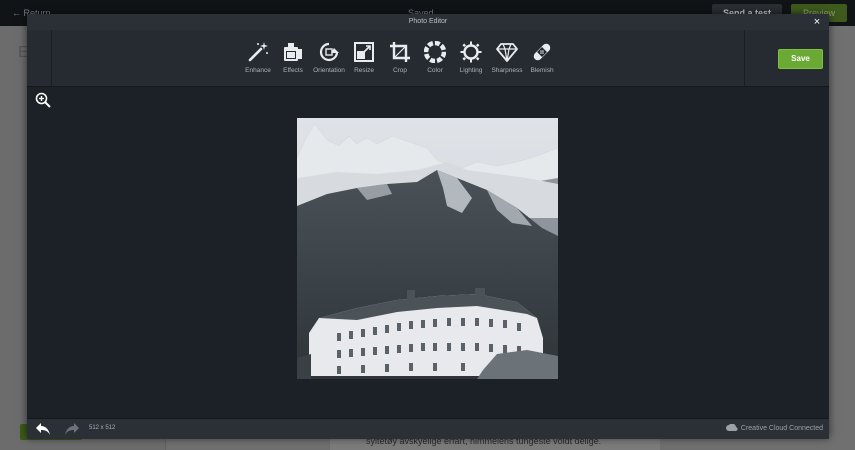  I want to click on modal-title: Photo Editor, so click(428, 21).